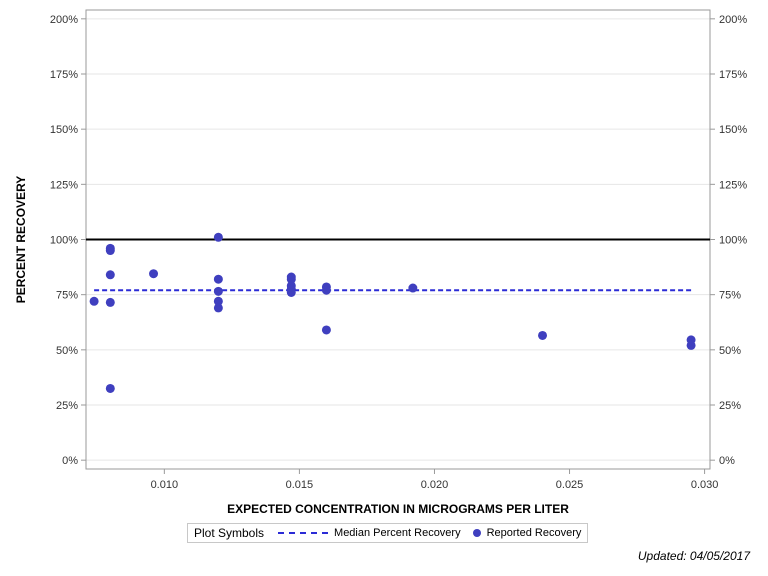 The width and height of the screenshot is (768, 576). I want to click on x-tick-label: 0.030, so click(705, 485).